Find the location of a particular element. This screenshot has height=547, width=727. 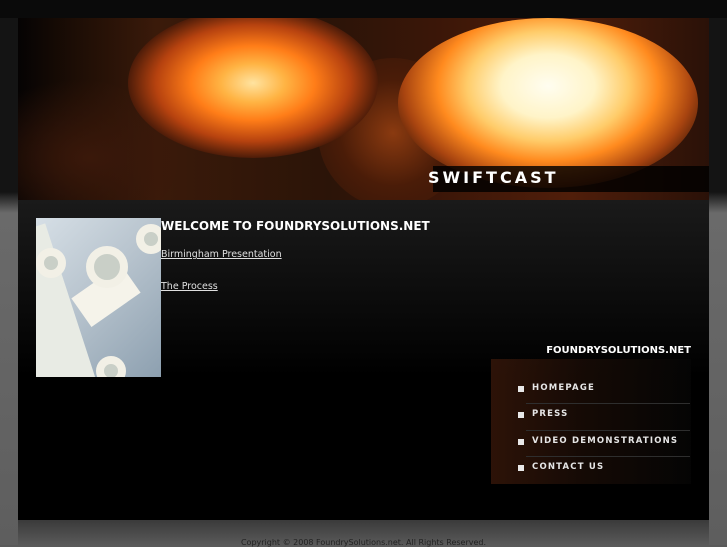

crucible-glow-right is located at coordinates (548, 103).